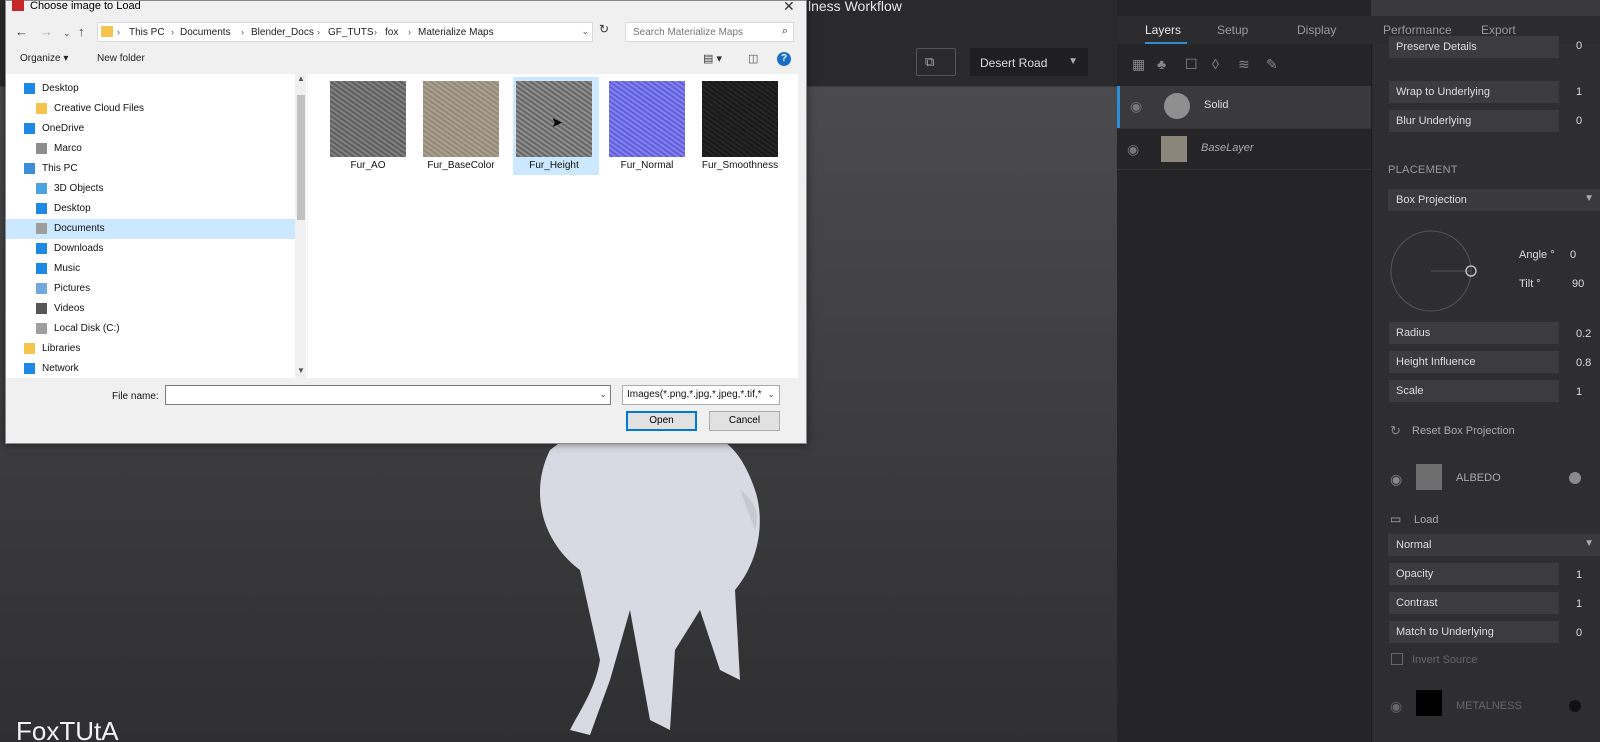 This screenshot has width=1600, height=742. Describe the element at coordinates (1417, 30) in the screenshot. I see `tab-performance: Performance` at that location.